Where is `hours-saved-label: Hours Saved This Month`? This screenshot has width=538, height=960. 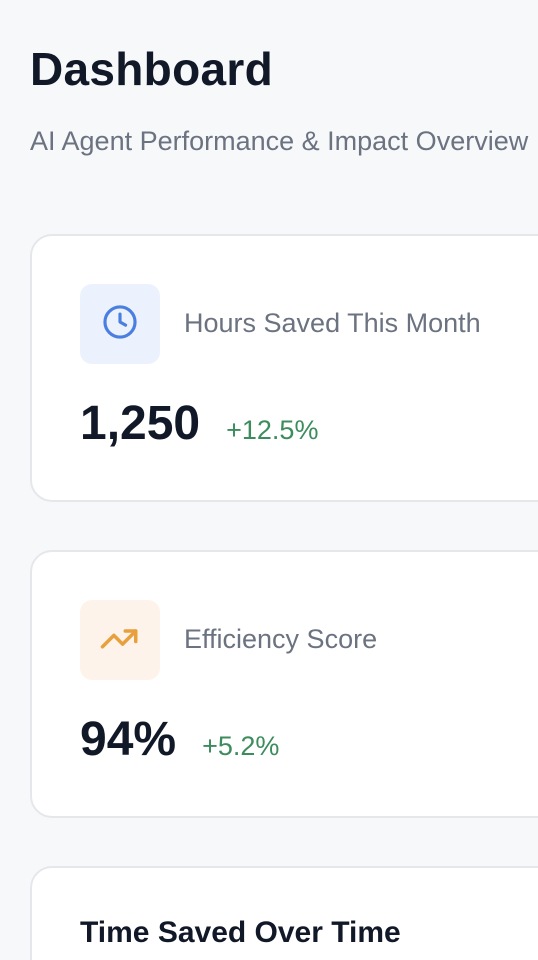 hours-saved-label: Hours Saved This Month is located at coordinates (332, 323).